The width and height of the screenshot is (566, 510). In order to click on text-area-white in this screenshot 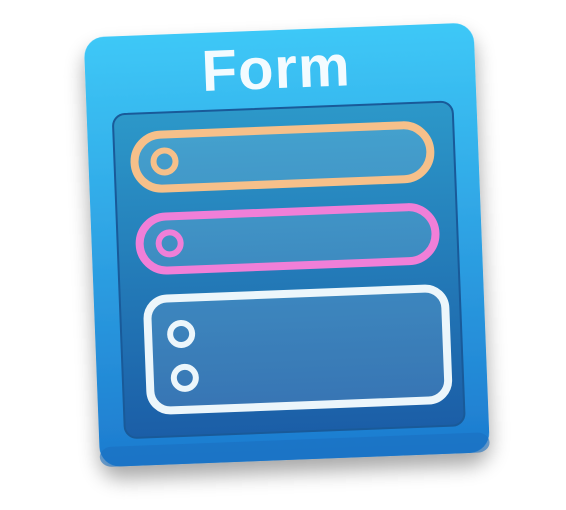, I will do `click(298, 349)`.